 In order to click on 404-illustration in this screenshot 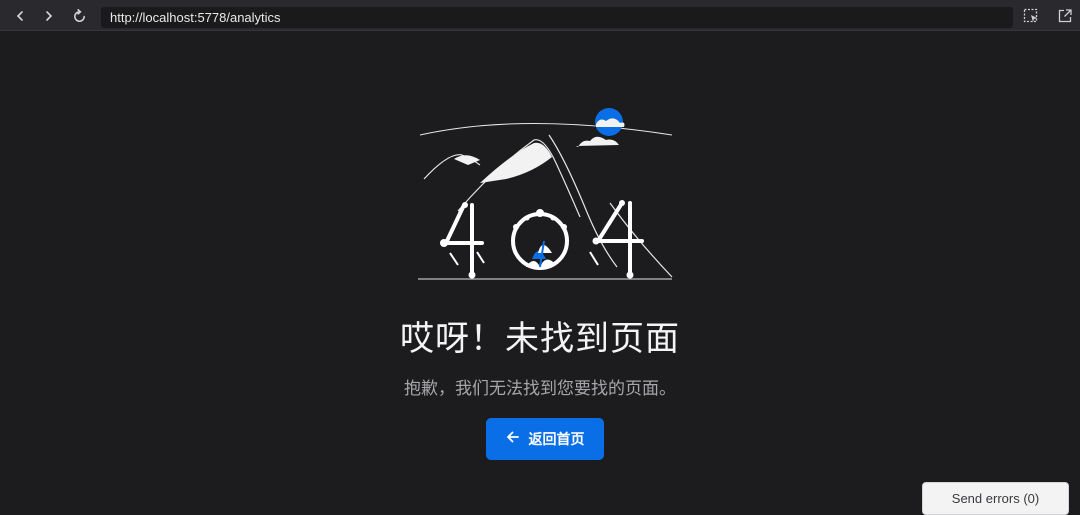, I will do `click(545, 194)`.